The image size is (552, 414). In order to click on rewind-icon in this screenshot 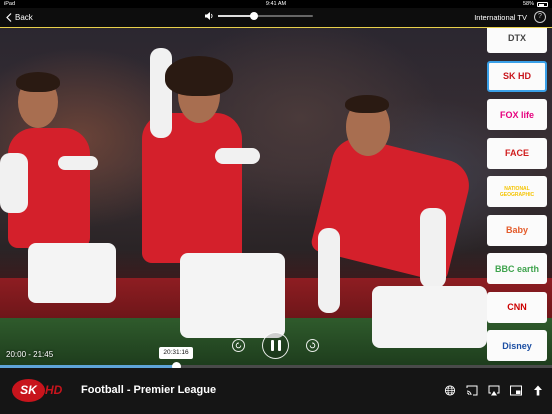, I will do `click(238, 345)`.